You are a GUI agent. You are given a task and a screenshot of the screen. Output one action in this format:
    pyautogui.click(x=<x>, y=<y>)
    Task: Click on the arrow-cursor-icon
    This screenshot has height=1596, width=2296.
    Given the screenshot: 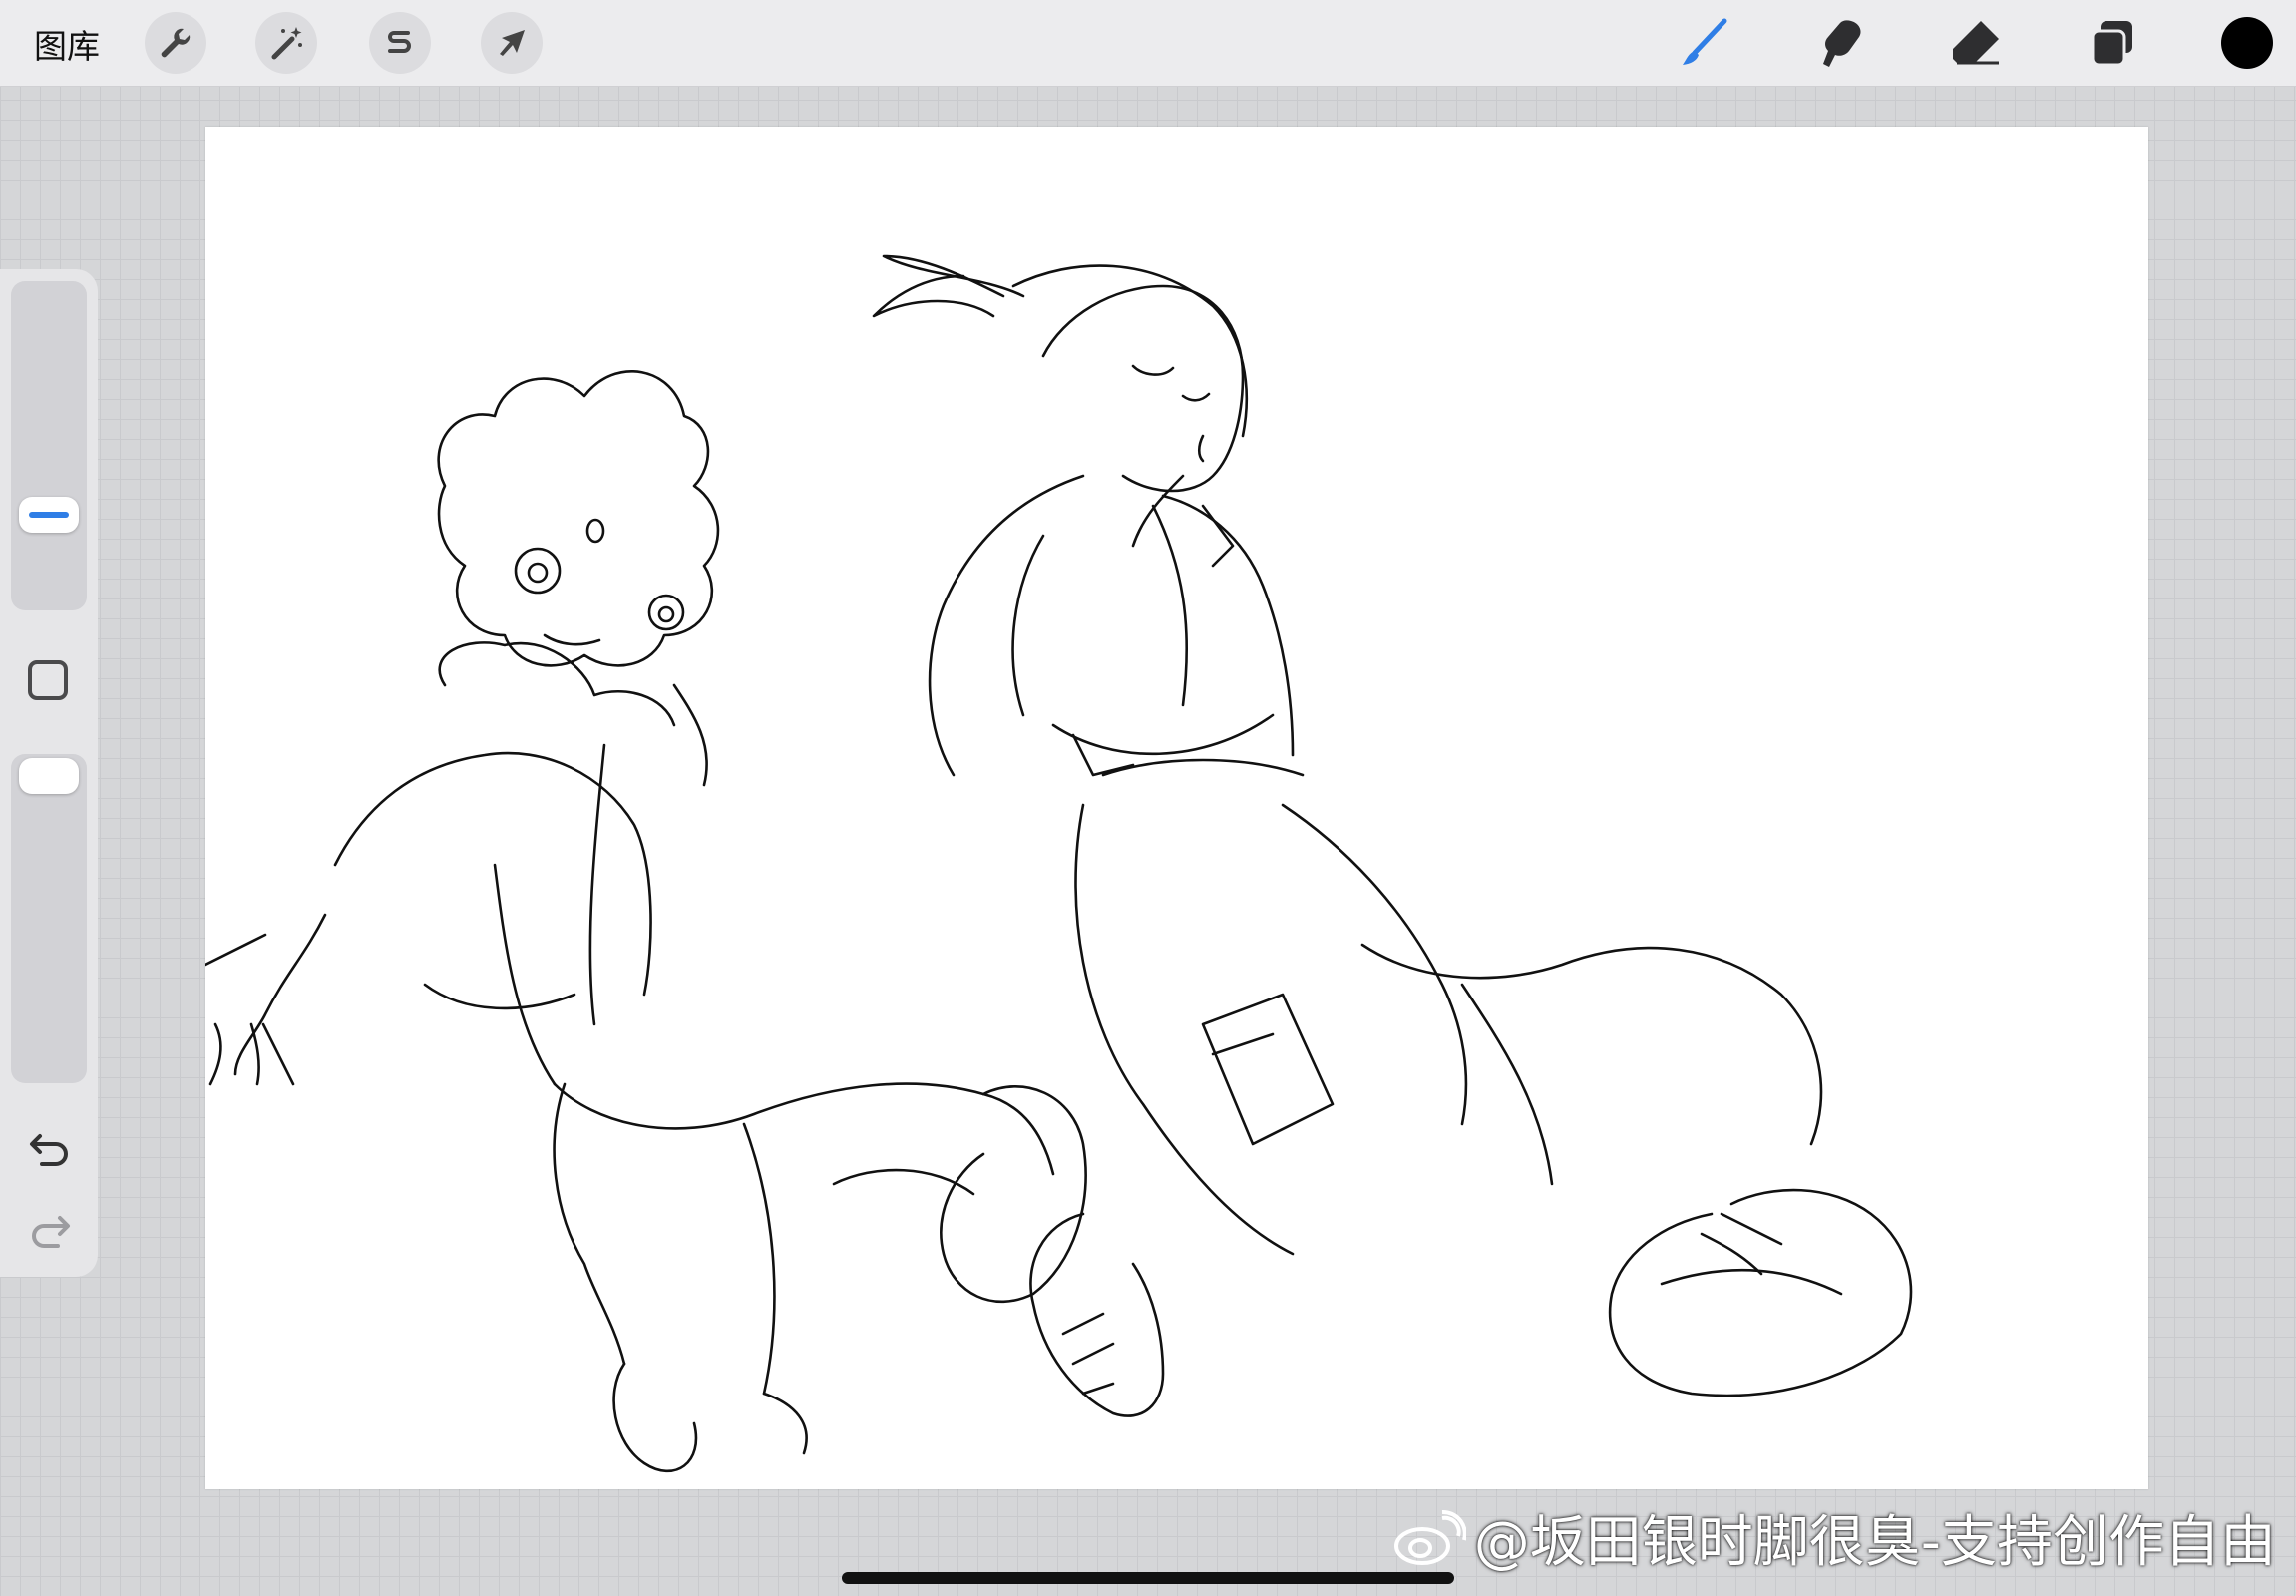 What is the action you would take?
    pyautogui.click(x=513, y=43)
    